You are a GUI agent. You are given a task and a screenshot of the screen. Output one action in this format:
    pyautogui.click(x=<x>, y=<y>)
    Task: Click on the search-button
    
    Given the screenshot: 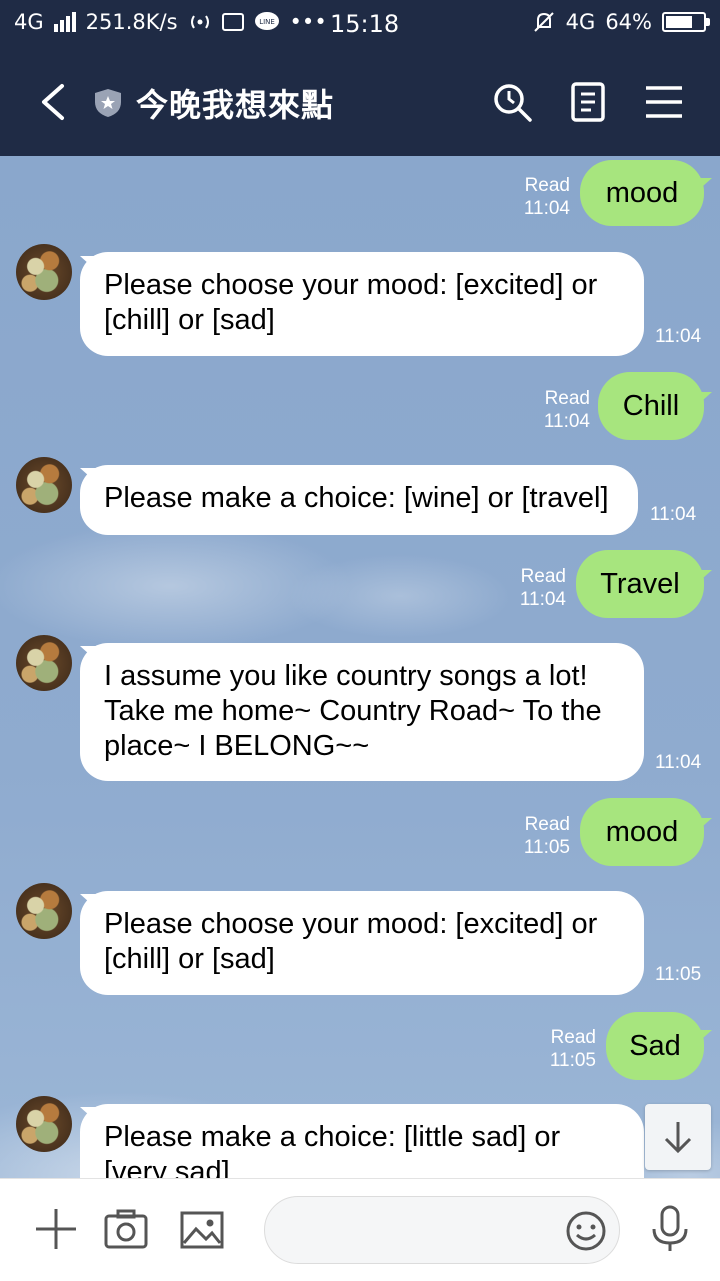 What is the action you would take?
    pyautogui.click(x=512, y=102)
    